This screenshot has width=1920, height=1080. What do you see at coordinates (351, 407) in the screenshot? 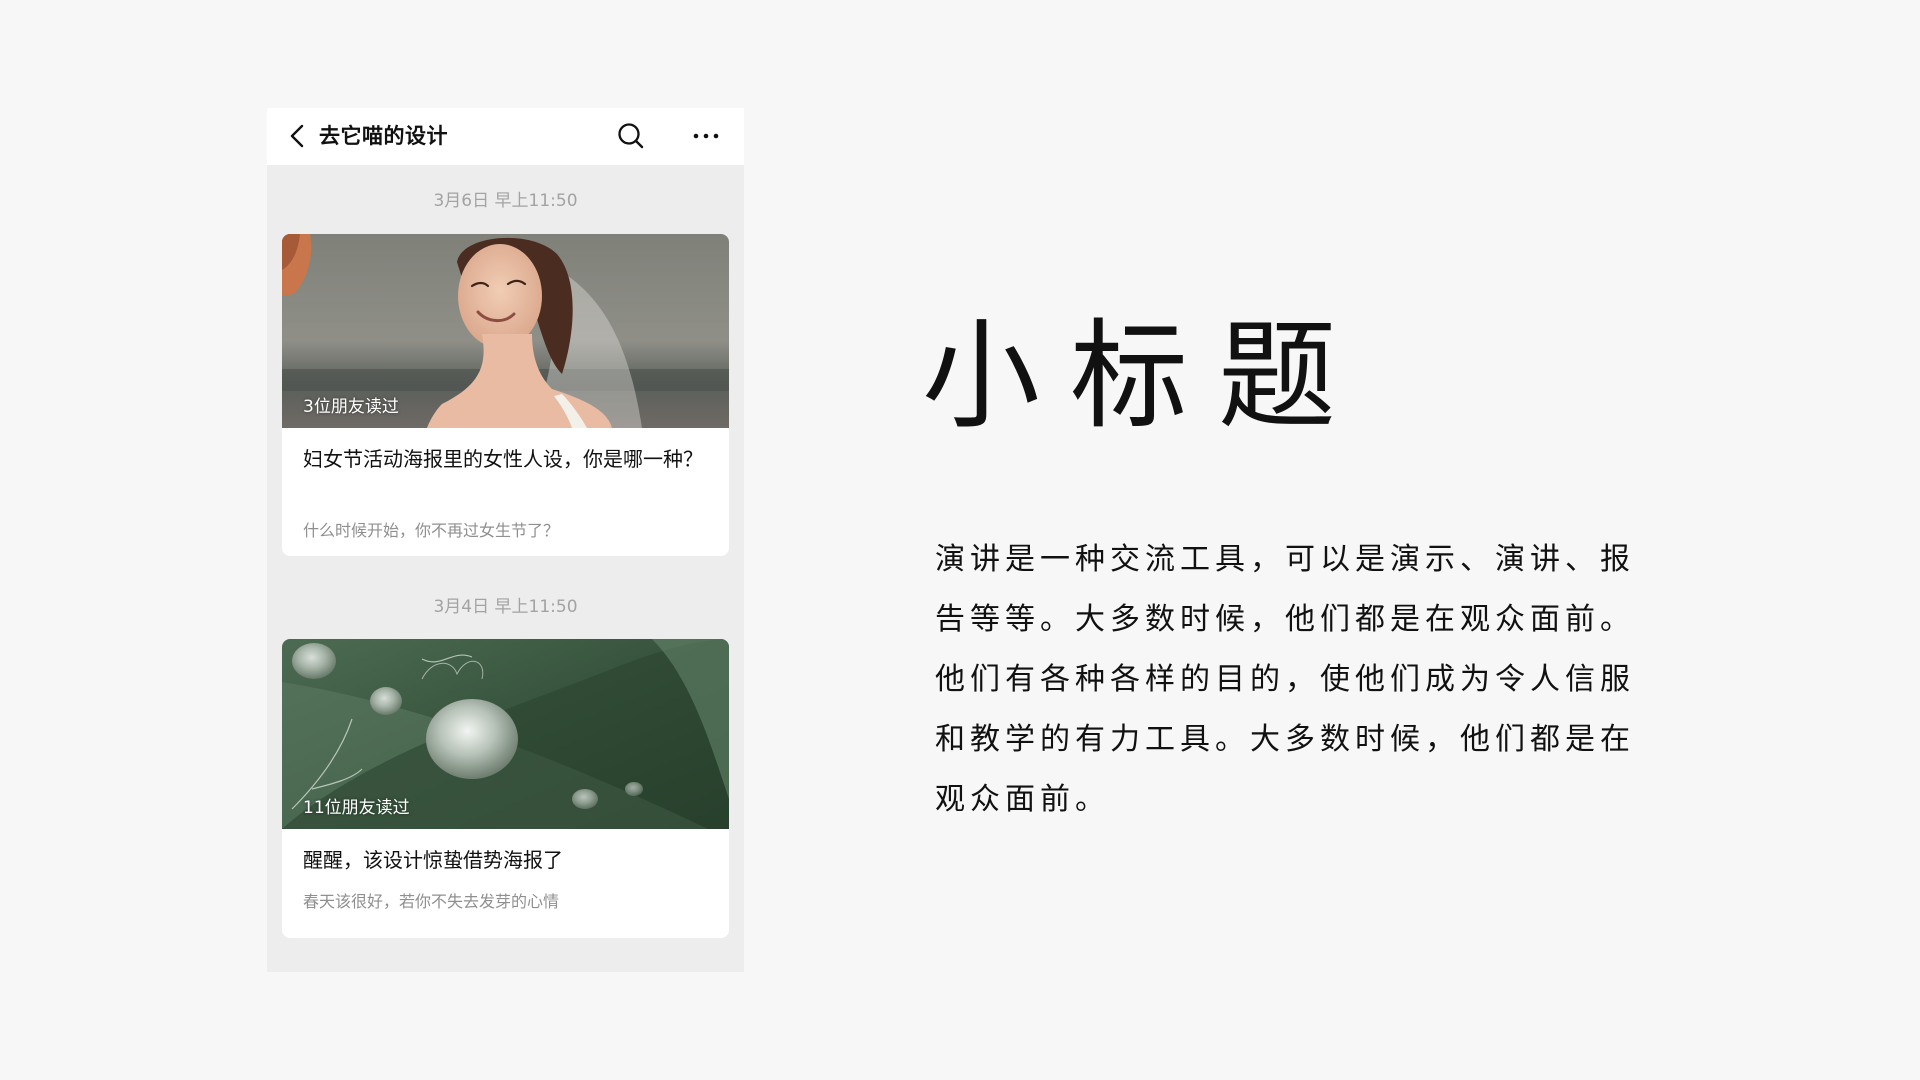
I see `read-count-label: 3位朋友读过` at bounding box center [351, 407].